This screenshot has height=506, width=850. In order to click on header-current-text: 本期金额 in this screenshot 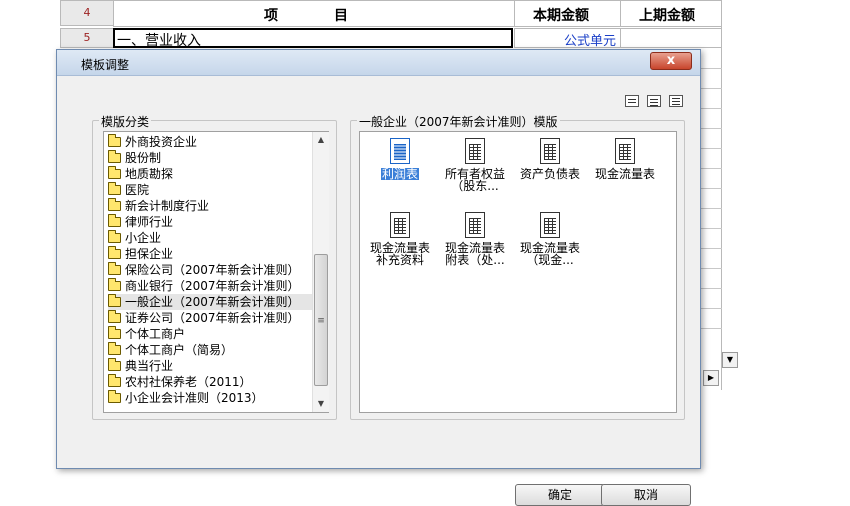, I will do `click(561, 16)`.